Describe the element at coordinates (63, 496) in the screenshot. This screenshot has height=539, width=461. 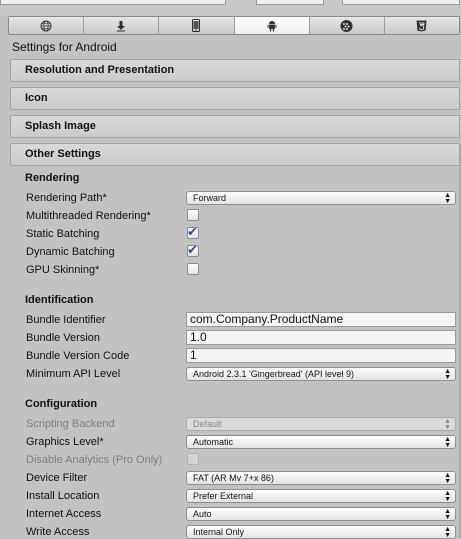
I see `install-location-label: Install Location` at that location.